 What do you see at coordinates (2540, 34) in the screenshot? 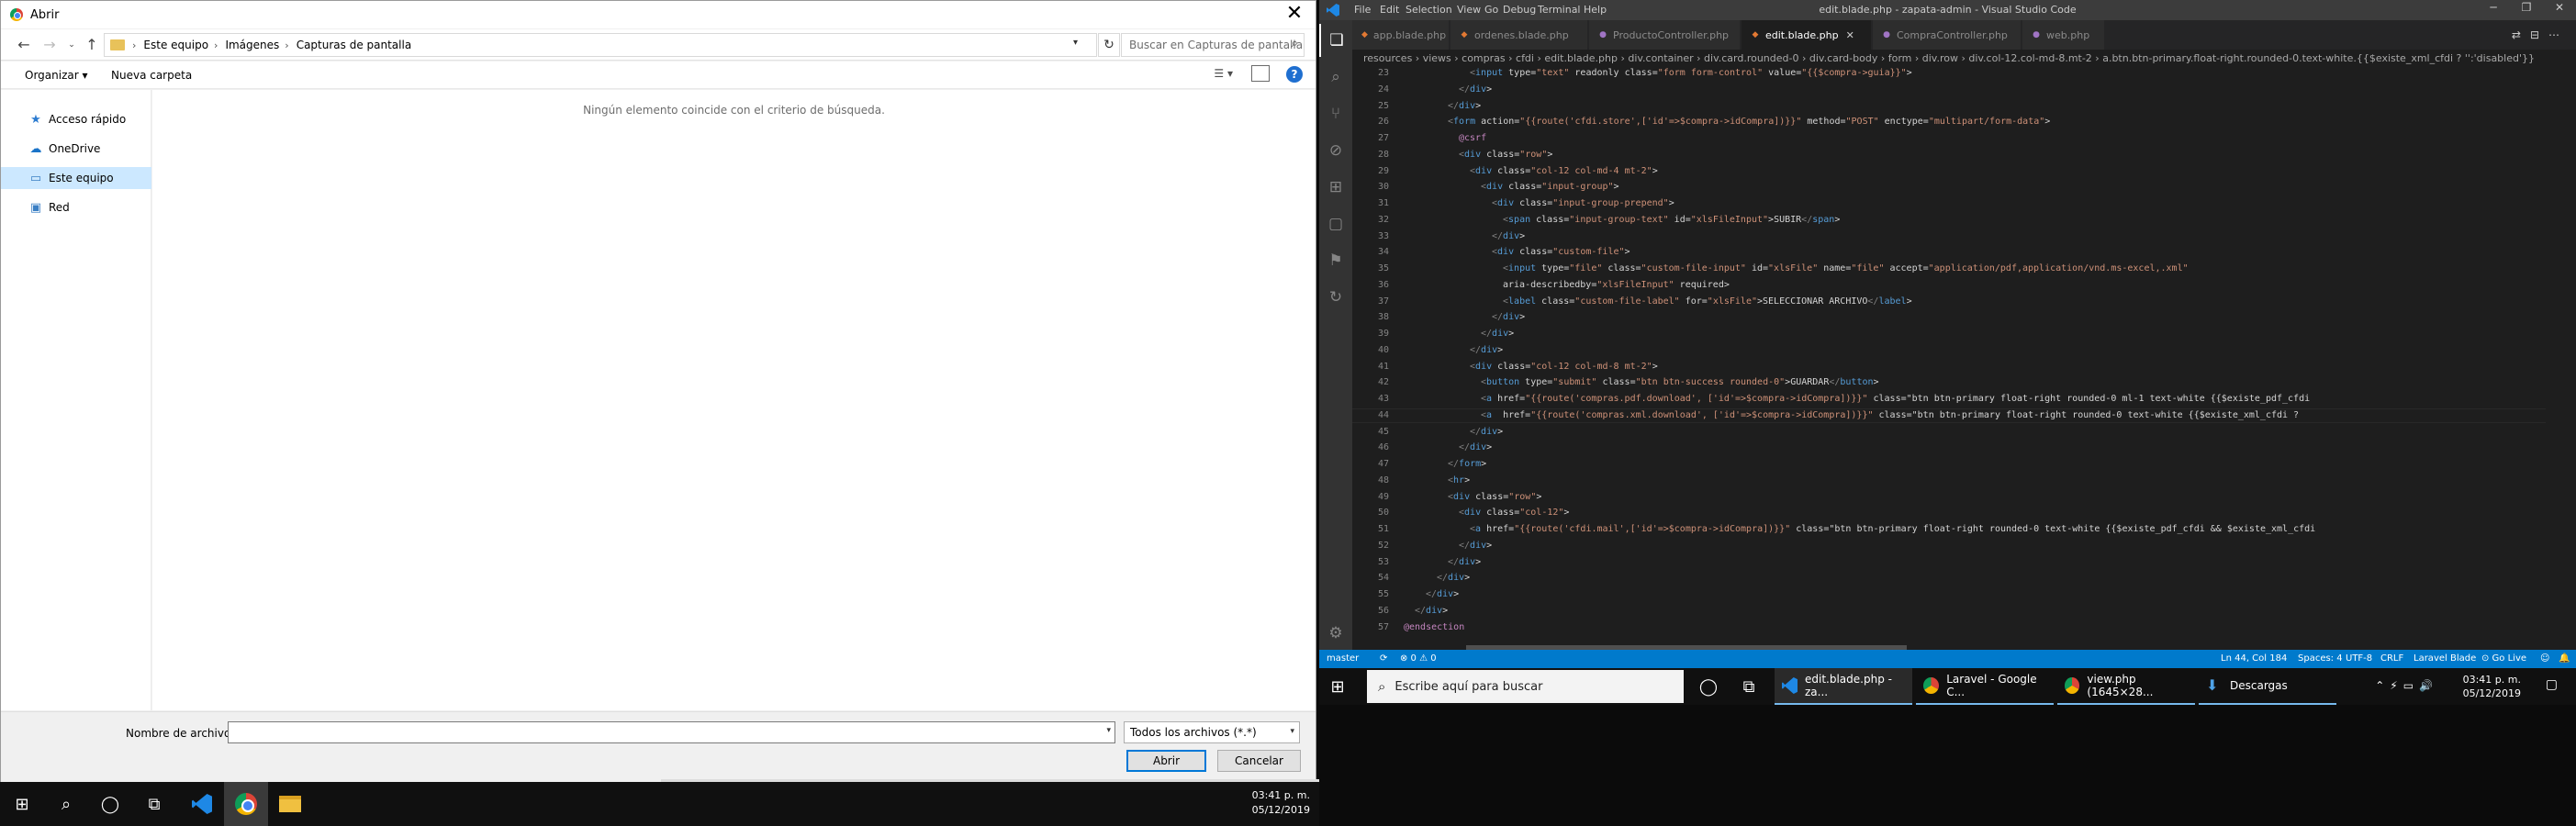
I see `editor-actions: ⇄⊟⋯` at bounding box center [2540, 34].